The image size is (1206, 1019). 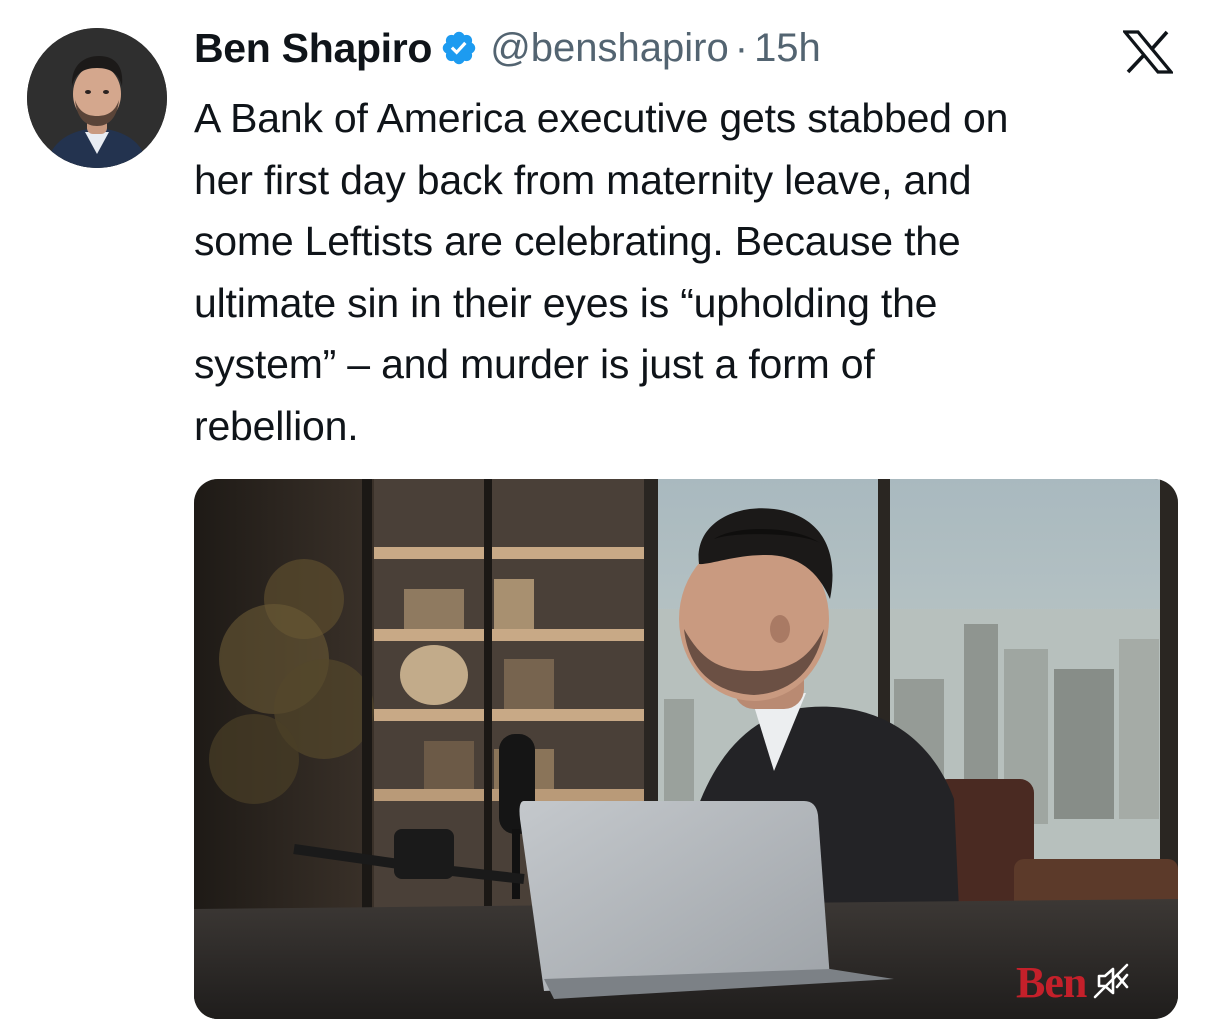 What do you see at coordinates (1148, 52) in the screenshot?
I see `x-logo-icon` at bounding box center [1148, 52].